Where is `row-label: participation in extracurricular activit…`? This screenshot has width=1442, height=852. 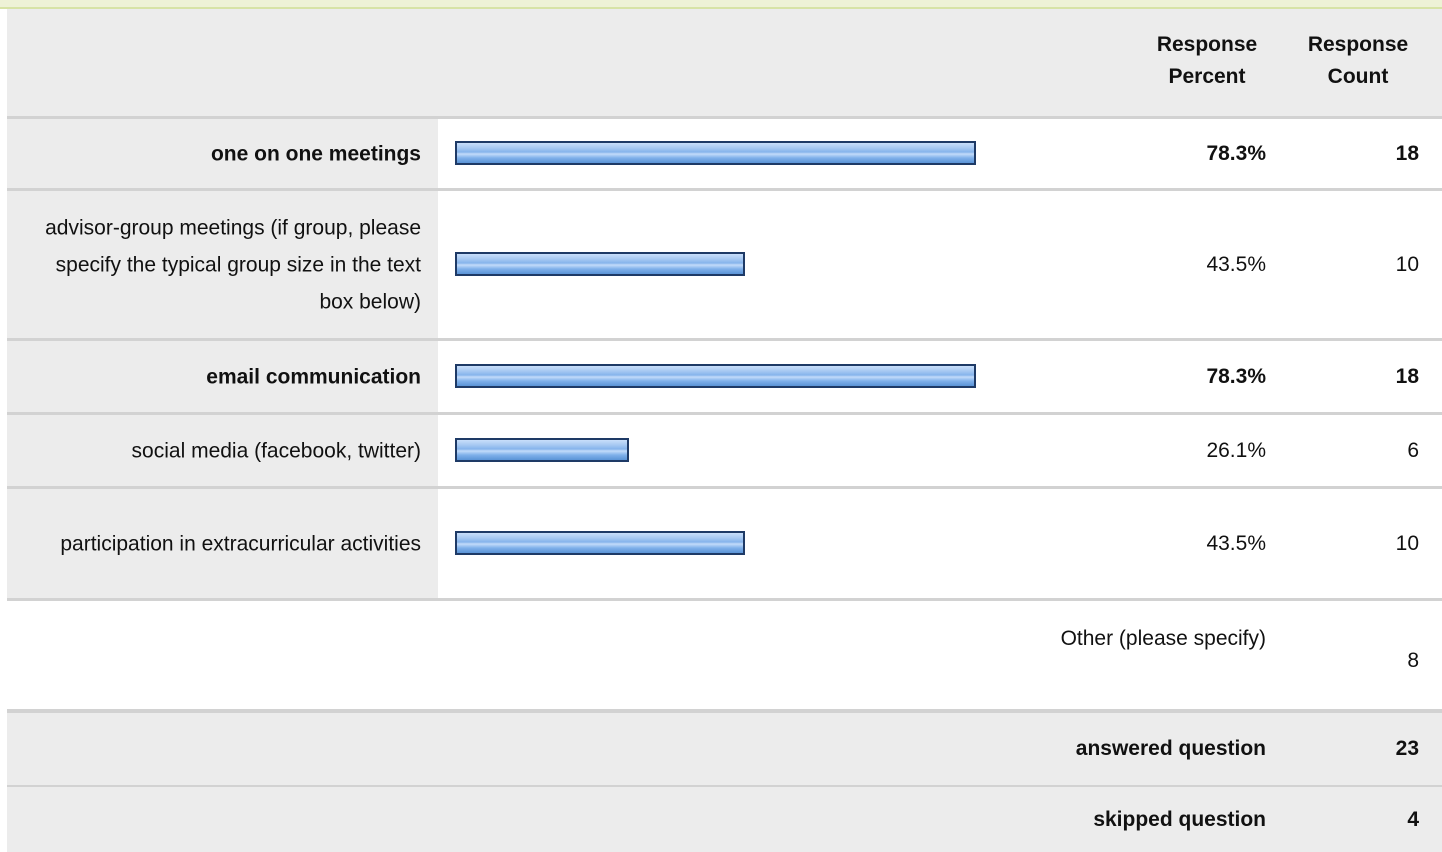 row-label: participation in extracurricular activit… is located at coordinates (240, 543).